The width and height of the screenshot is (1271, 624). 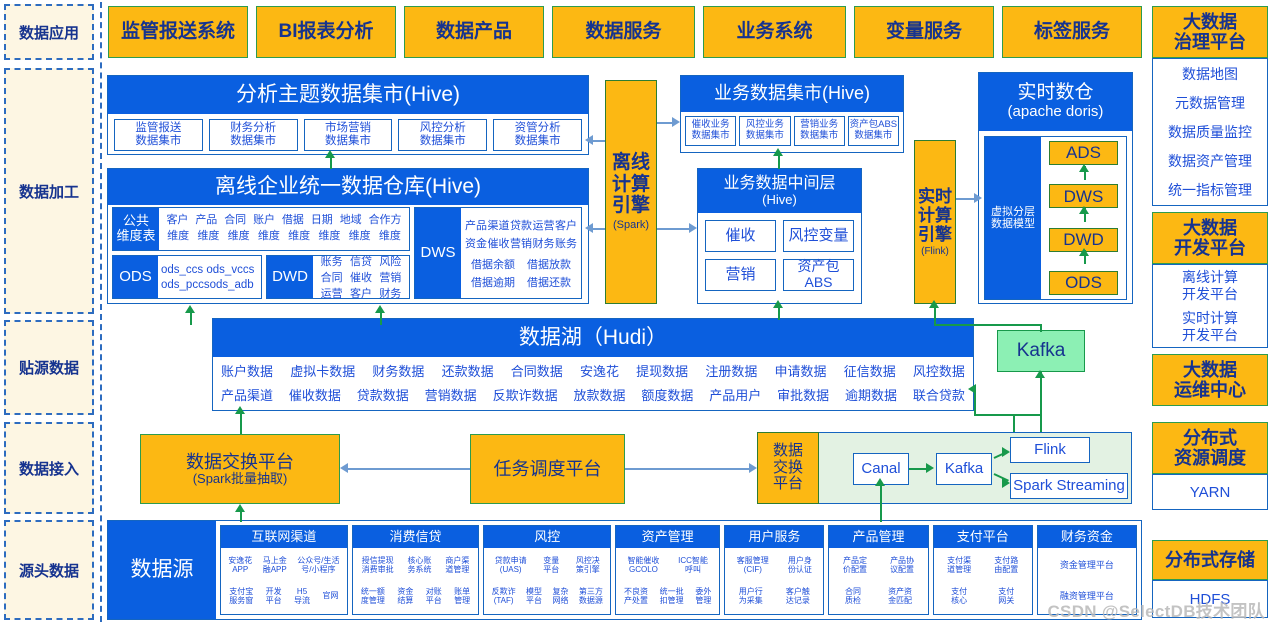 What do you see at coordinates (930, 468) in the screenshot?
I see `canal-to-kafka-arrow` at bounding box center [930, 468].